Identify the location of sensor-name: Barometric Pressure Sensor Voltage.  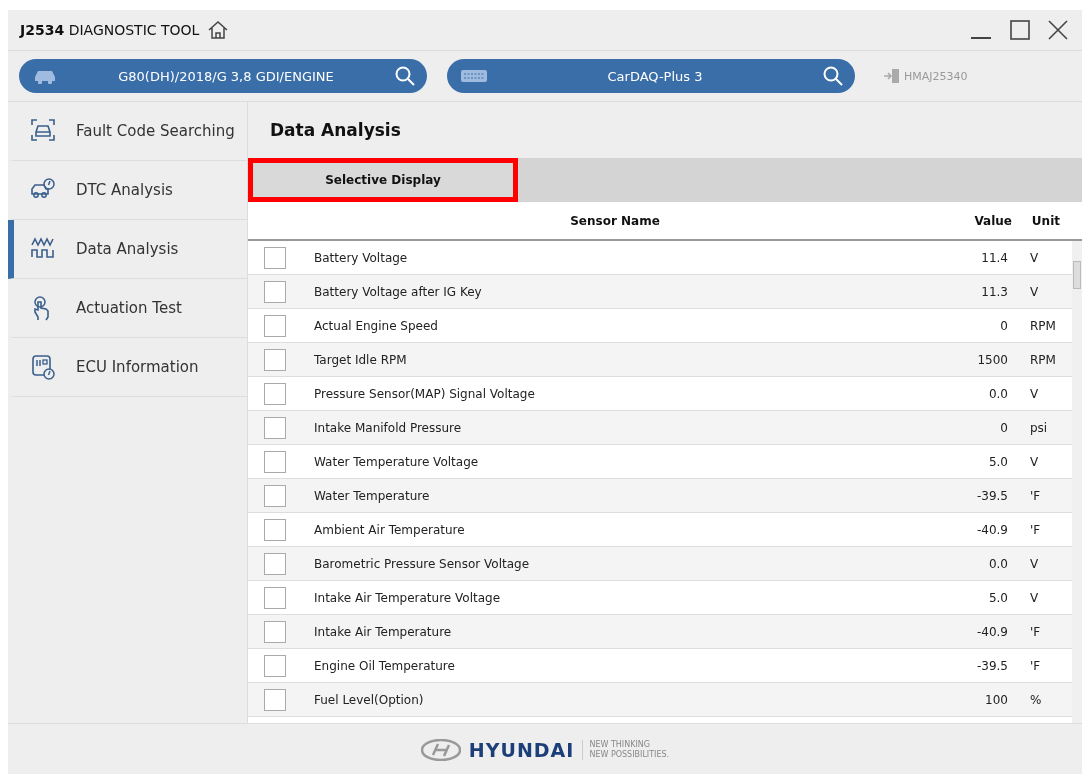
(422, 563).